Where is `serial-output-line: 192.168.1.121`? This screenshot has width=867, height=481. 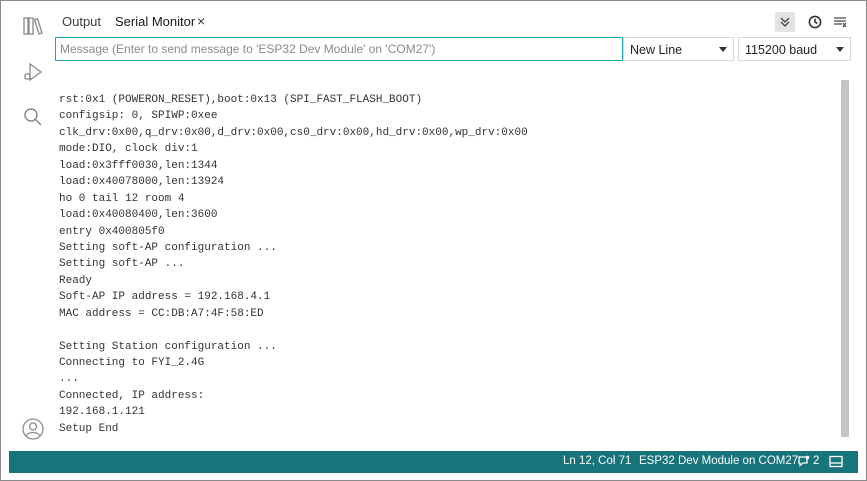
serial-output-line: 192.168.1.121 is located at coordinates (102, 412).